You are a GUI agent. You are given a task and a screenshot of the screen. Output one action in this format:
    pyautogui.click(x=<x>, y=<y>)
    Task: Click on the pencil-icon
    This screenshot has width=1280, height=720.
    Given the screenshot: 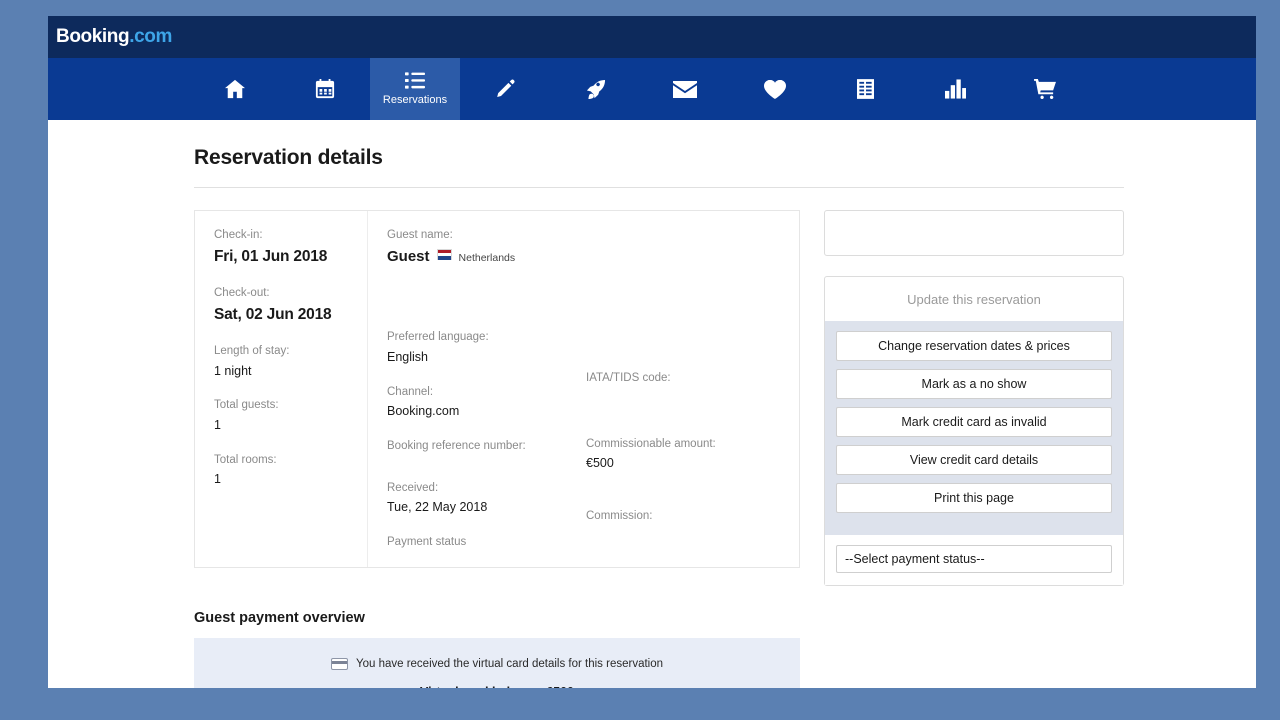 What is the action you would take?
    pyautogui.click(x=505, y=89)
    